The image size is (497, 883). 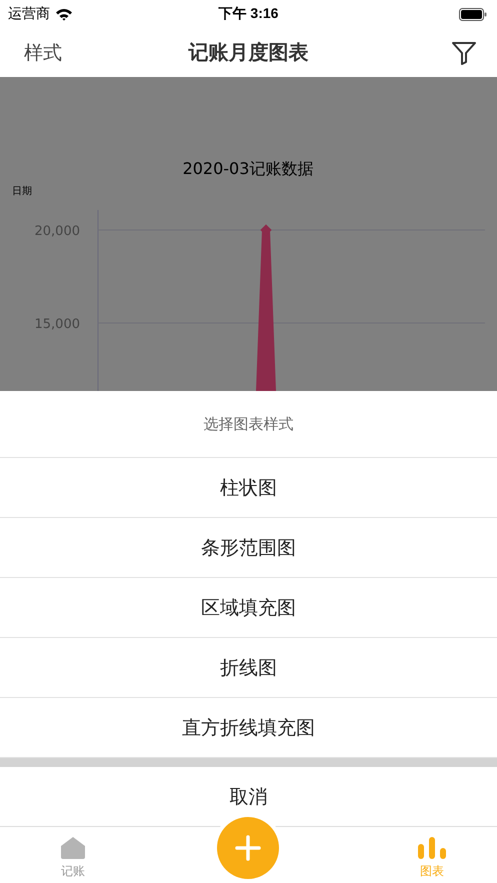 I want to click on tick-label: 20,000, so click(x=57, y=231).